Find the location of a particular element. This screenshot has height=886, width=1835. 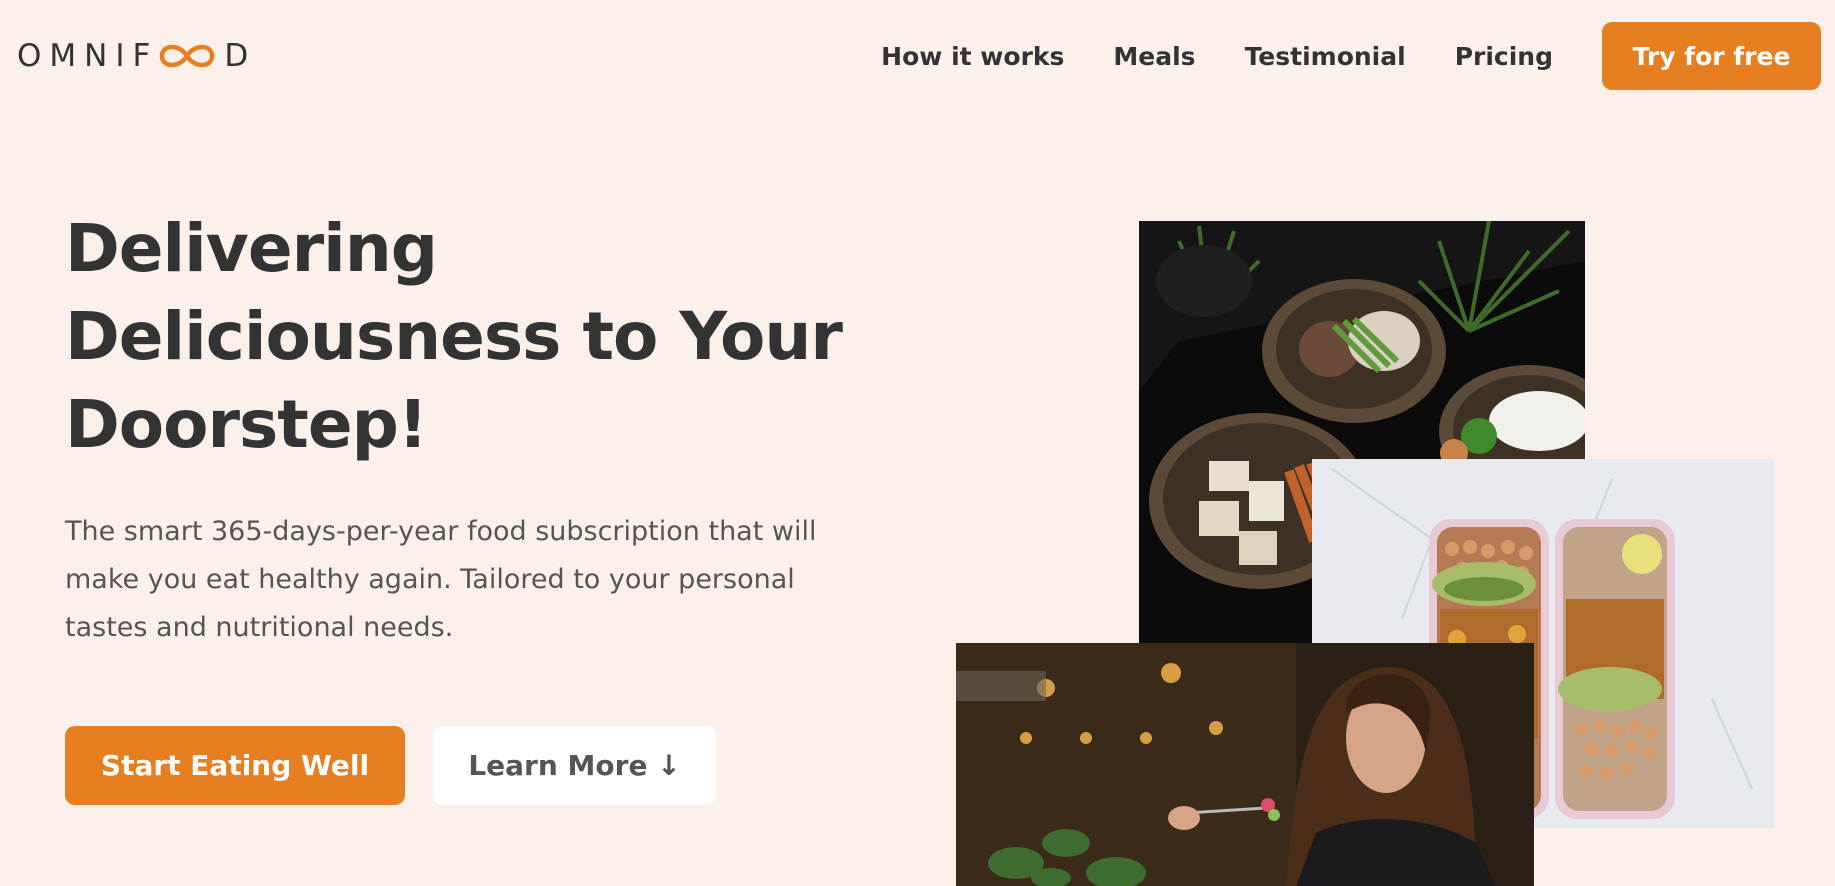

nav-link-pricing: Pricing is located at coordinates (1504, 56).